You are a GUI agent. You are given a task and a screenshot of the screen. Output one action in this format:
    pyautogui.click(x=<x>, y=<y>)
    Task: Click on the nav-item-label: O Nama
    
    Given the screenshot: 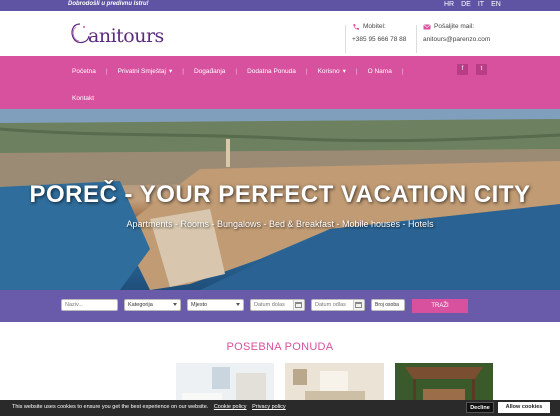 What is the action you would take?
    pyautogui.click(x=379, y=71)
    